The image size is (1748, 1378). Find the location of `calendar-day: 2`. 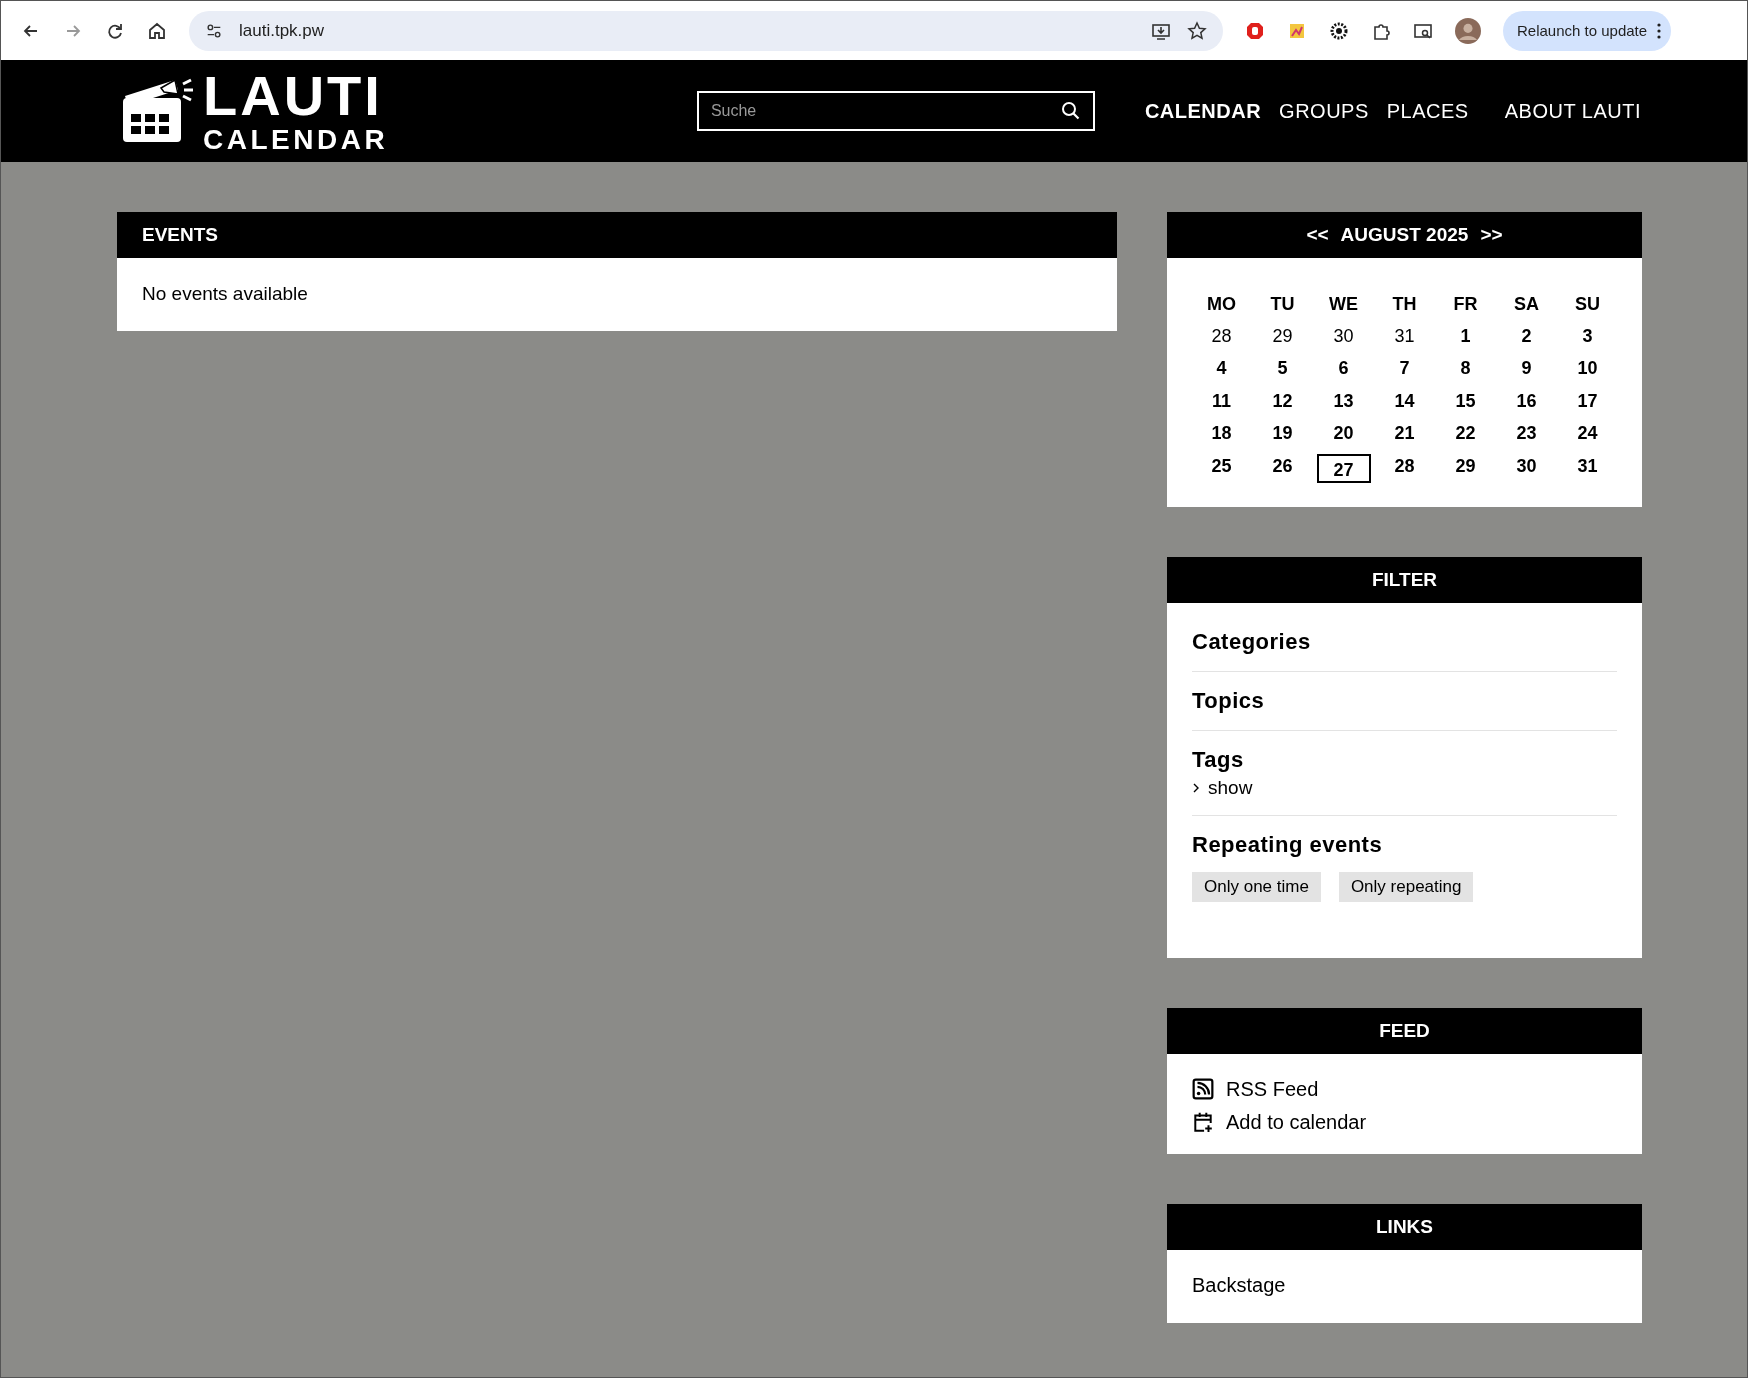

calendar-day: 2 is located at coordinates (1526, 336).